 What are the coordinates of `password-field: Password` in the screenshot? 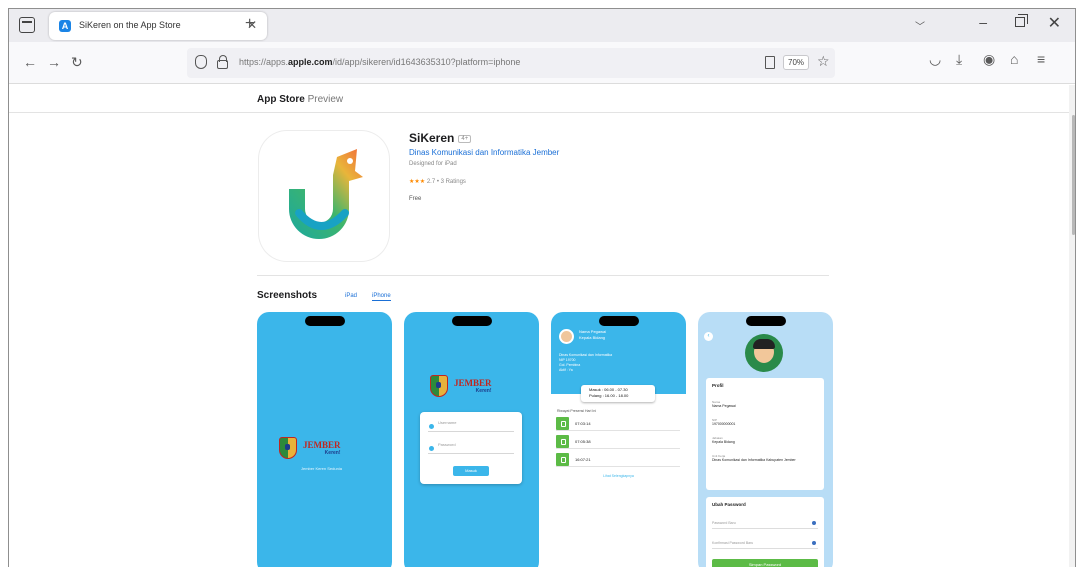 It's located at (471, 448).